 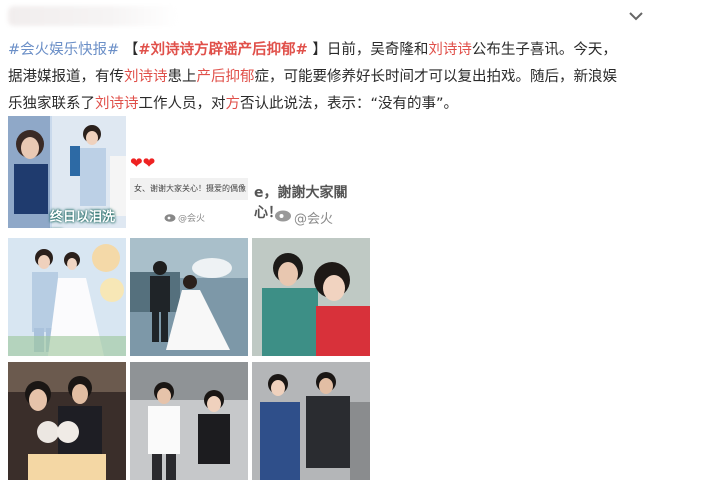 I want to click on highlight-text: #刘诗诗方辟谣产后抑郁#, so click(x=222, y=50).